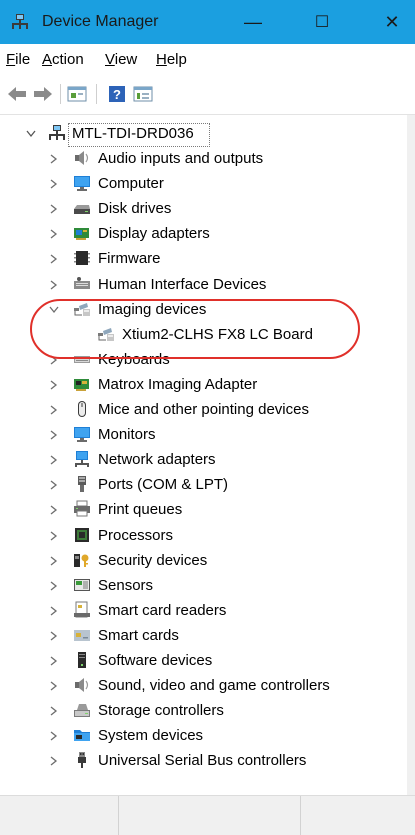 The image size is (415, 835). I want to click on tree-category-item: Processors, so click(203, 535).